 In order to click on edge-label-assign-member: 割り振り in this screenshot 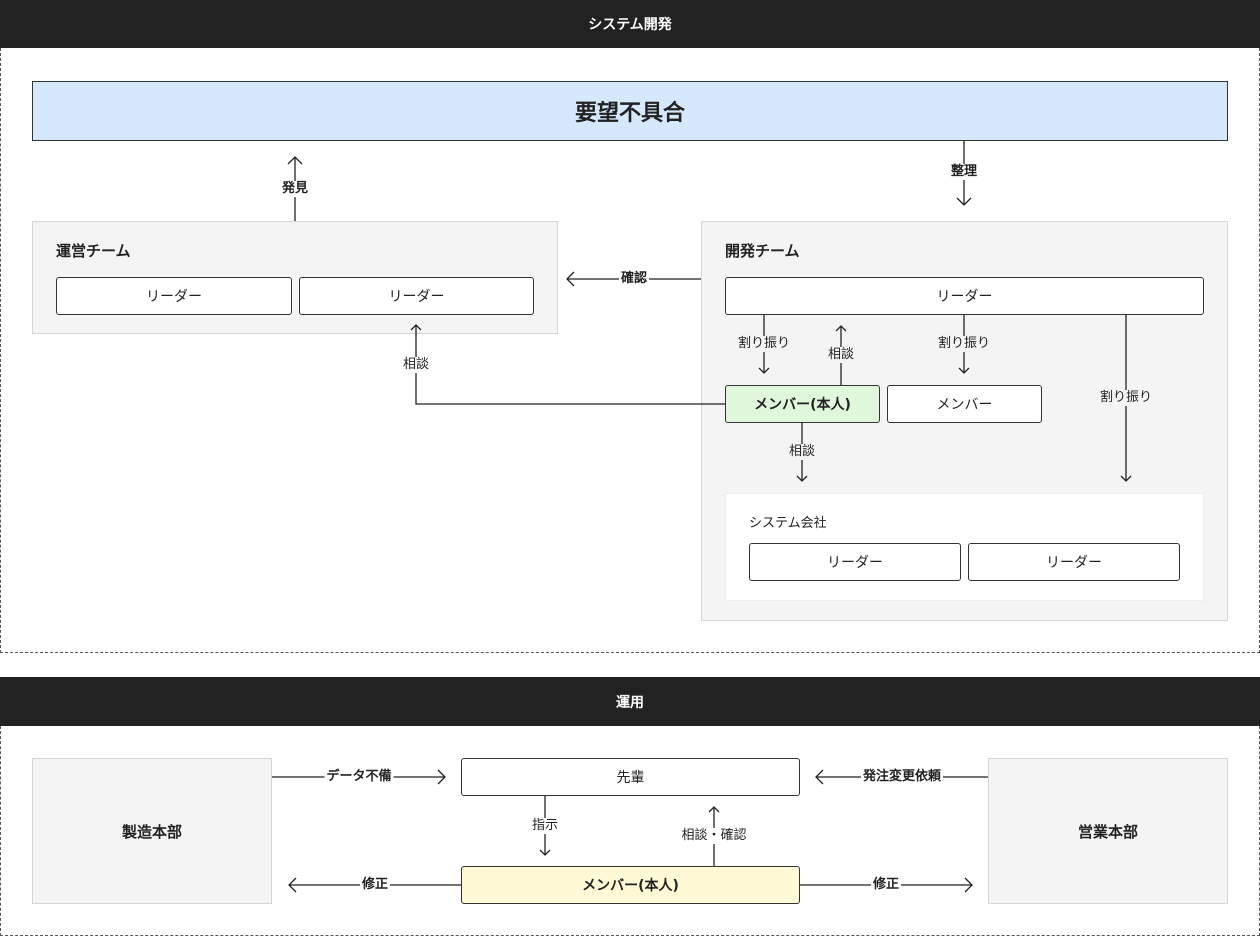, I will do `click(964, 344)`.